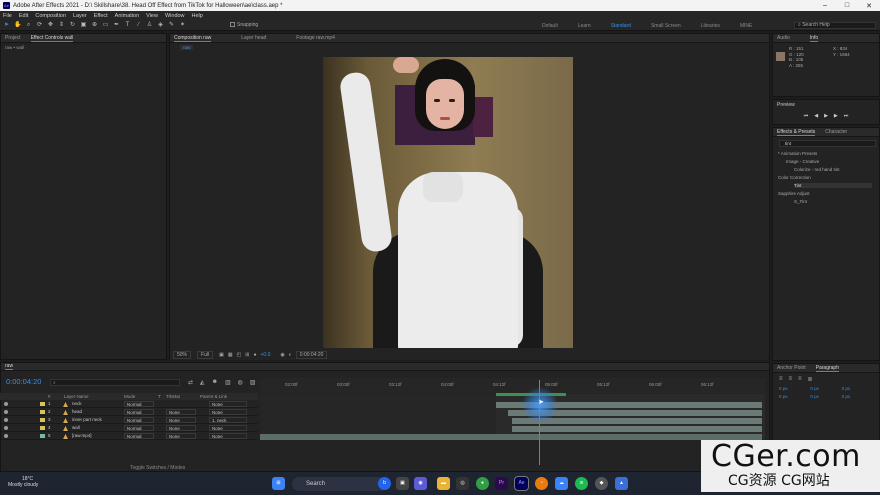  What do you see at coordinates (160, 25) in the screenshot?
I see `eraser-tool-icon: ◈` at bounding box center [160, 25].